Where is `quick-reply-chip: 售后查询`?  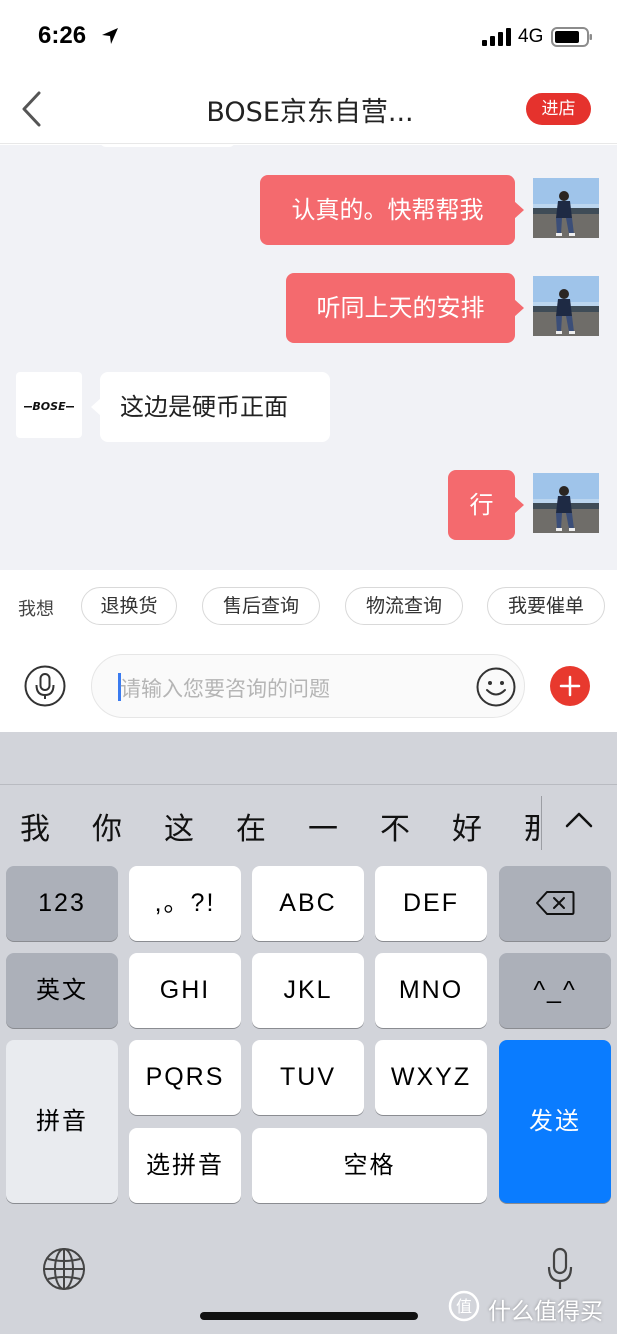 quick-reply-chip: 售后查询 is located at coordinates (261, 606).